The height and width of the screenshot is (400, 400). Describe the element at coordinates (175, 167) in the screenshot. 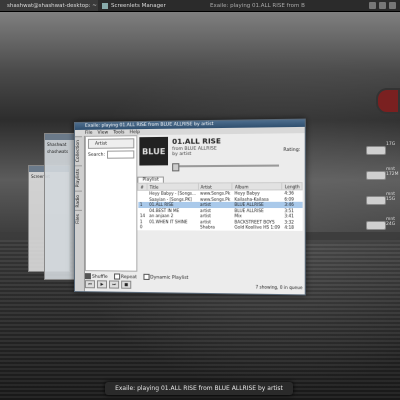

I see `seek-handle` at that location.